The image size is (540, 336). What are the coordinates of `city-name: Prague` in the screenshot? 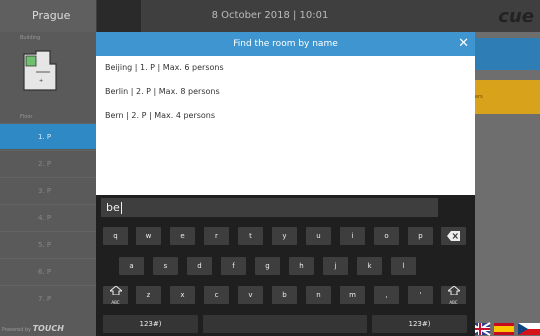 It's located at (48, 16).